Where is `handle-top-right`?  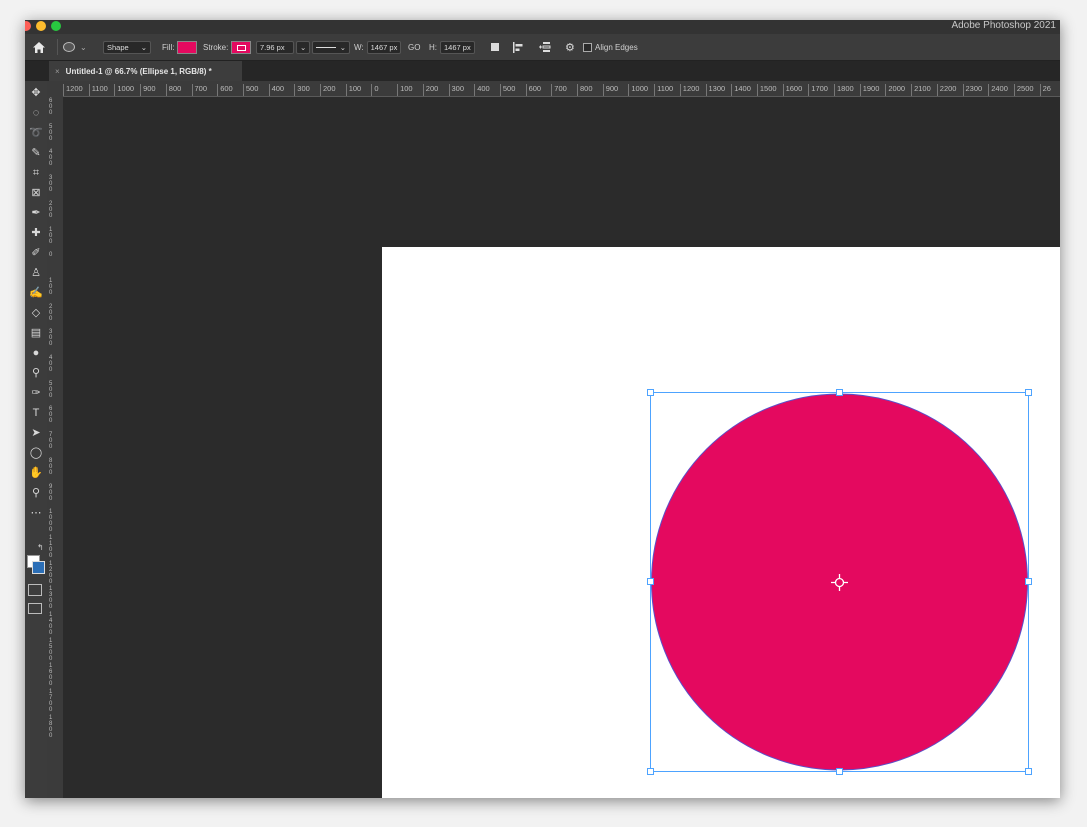
handle-top-right is located at coordinates (1028, 392).